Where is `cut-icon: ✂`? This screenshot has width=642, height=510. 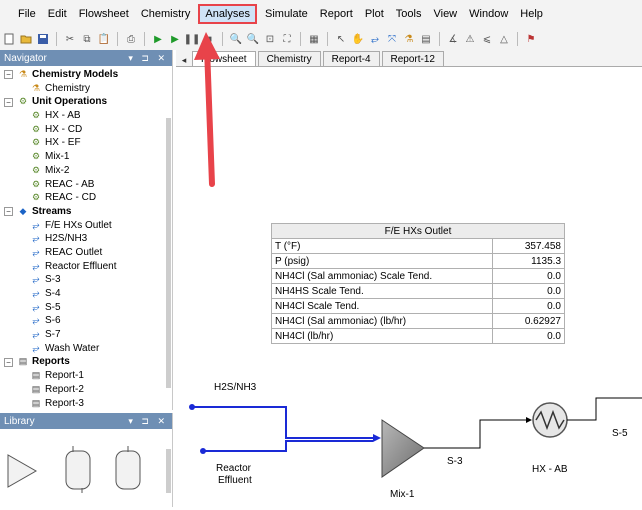
cut-icon: ✂ is located at coordinates (70, 39).